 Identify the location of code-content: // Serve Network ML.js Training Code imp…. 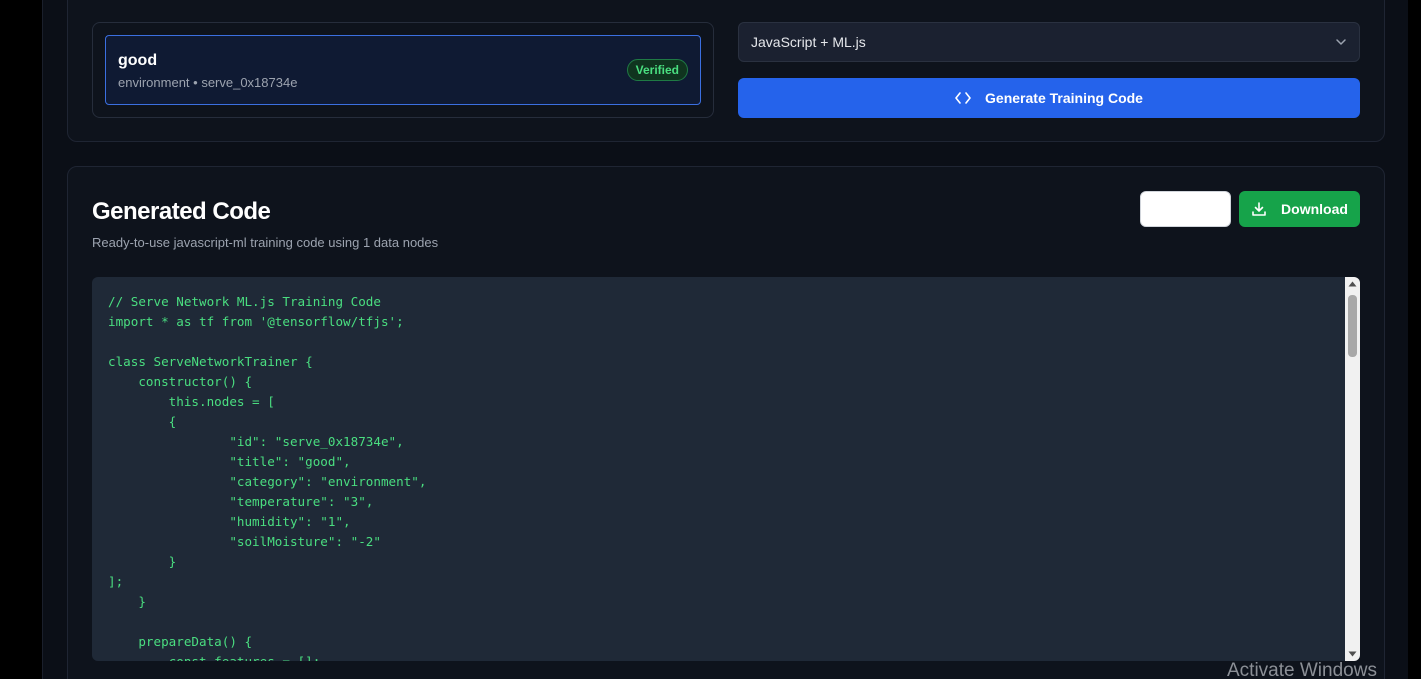
(267, 477).